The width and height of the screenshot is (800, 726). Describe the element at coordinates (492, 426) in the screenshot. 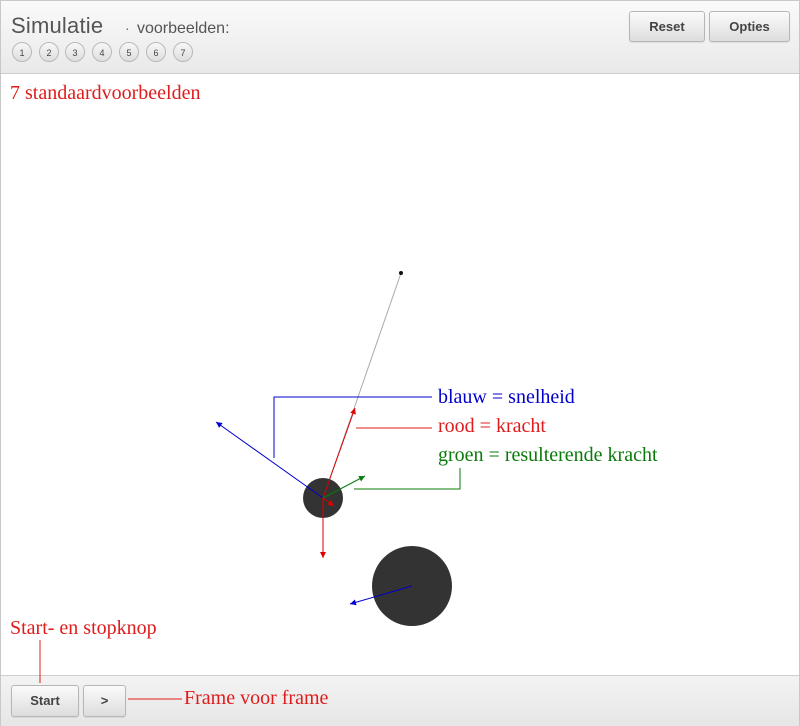

I see `red-legend-label: rood = kracht` at that location.